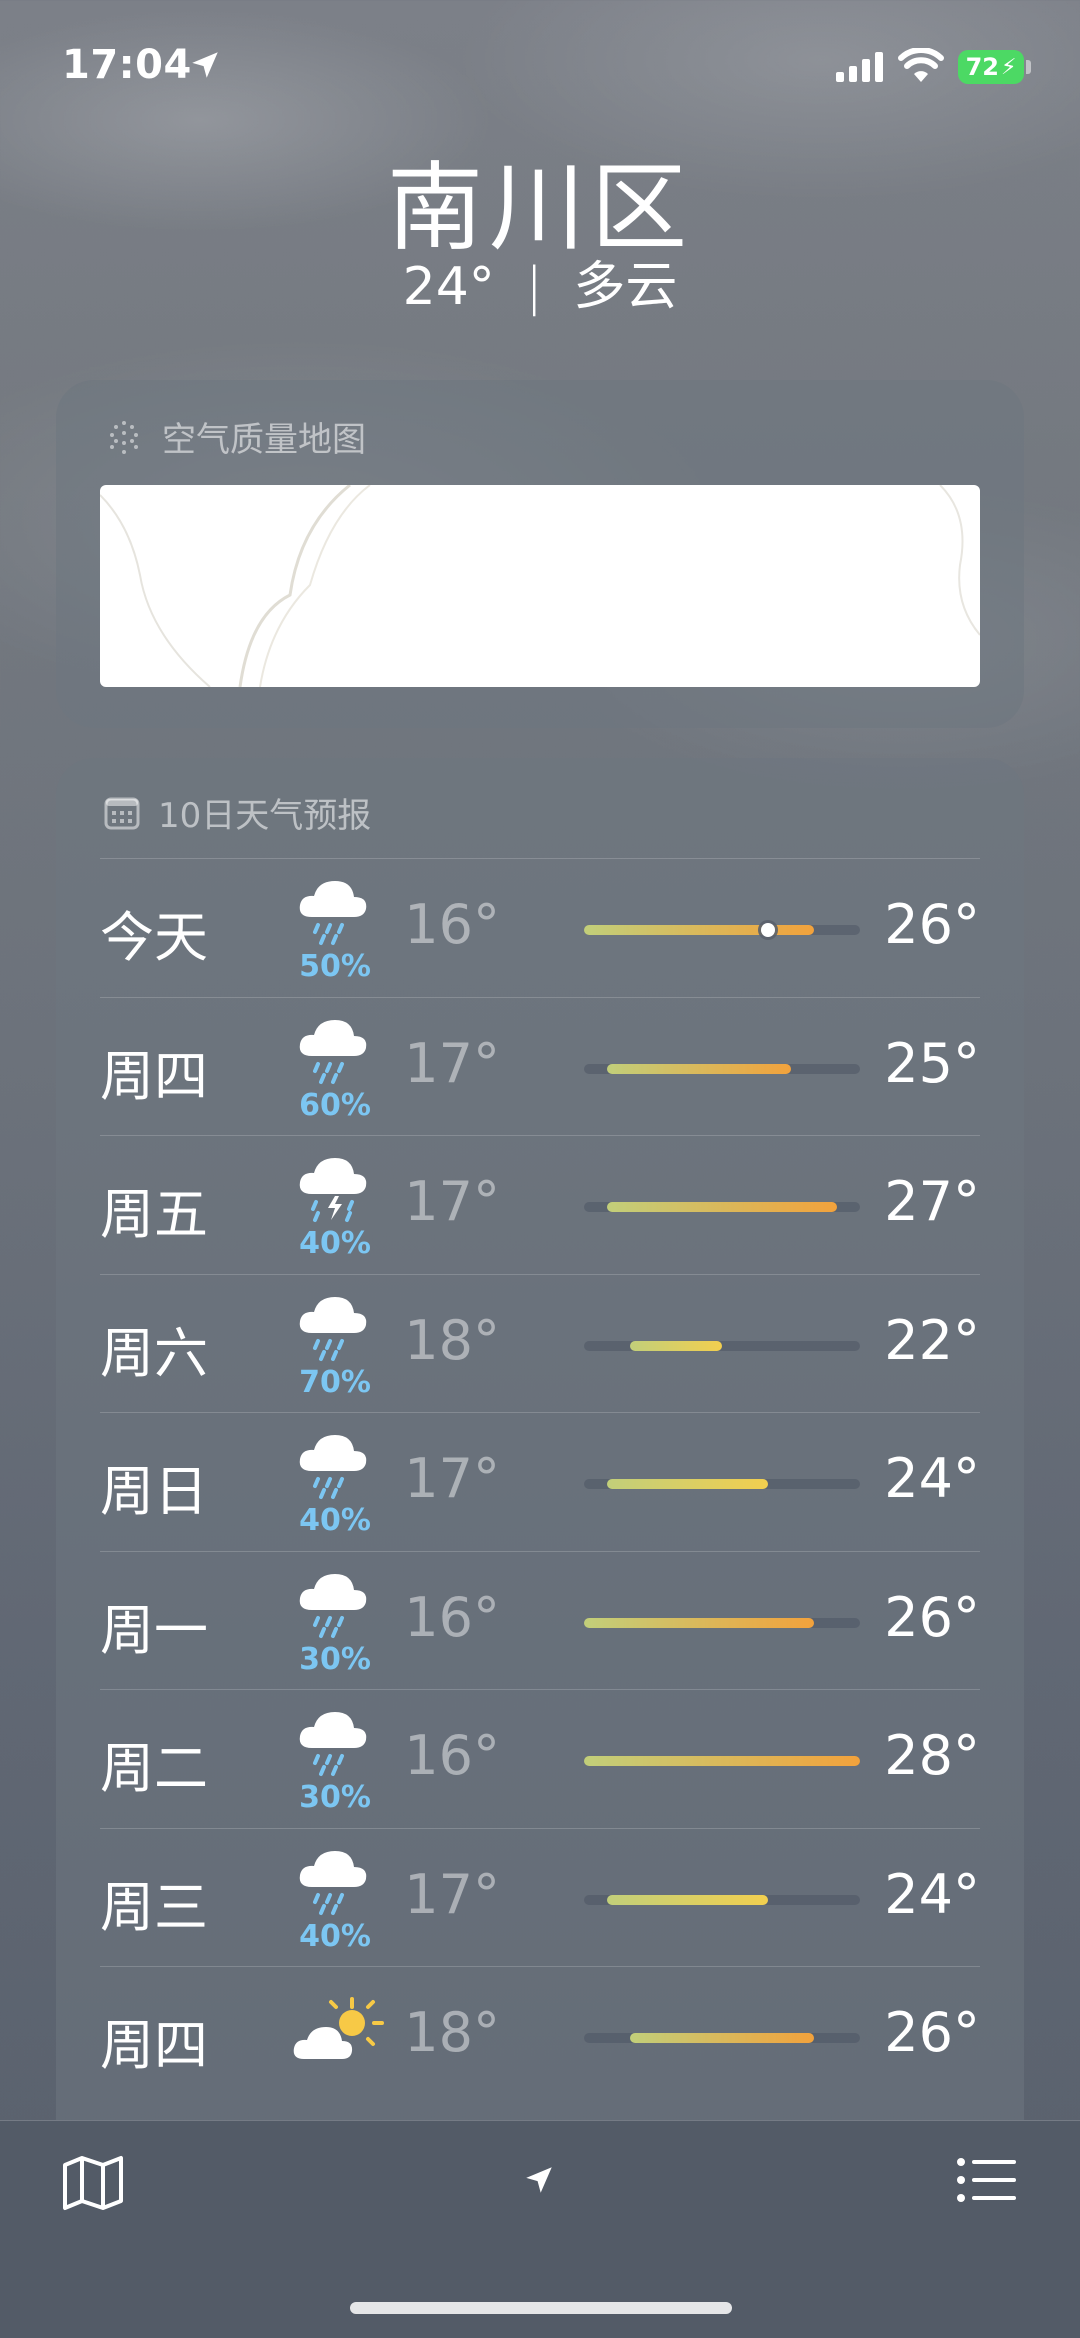  What do you see at coordinates (932, 1063) in the screenshot?
I see `high-temp: 25°` at bounding box center [932, 1063].